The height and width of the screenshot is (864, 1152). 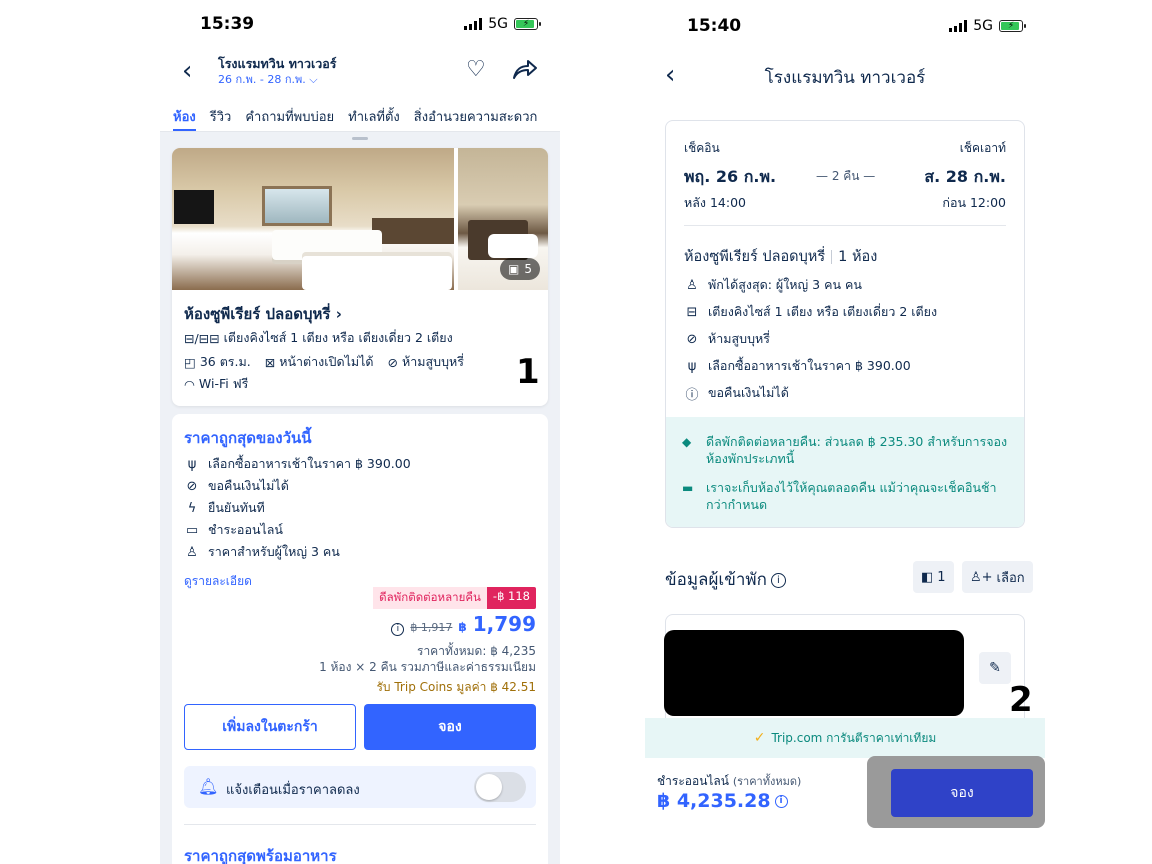 I want to click on deal-amount: -฿ 118, so click(x=511, y=598).